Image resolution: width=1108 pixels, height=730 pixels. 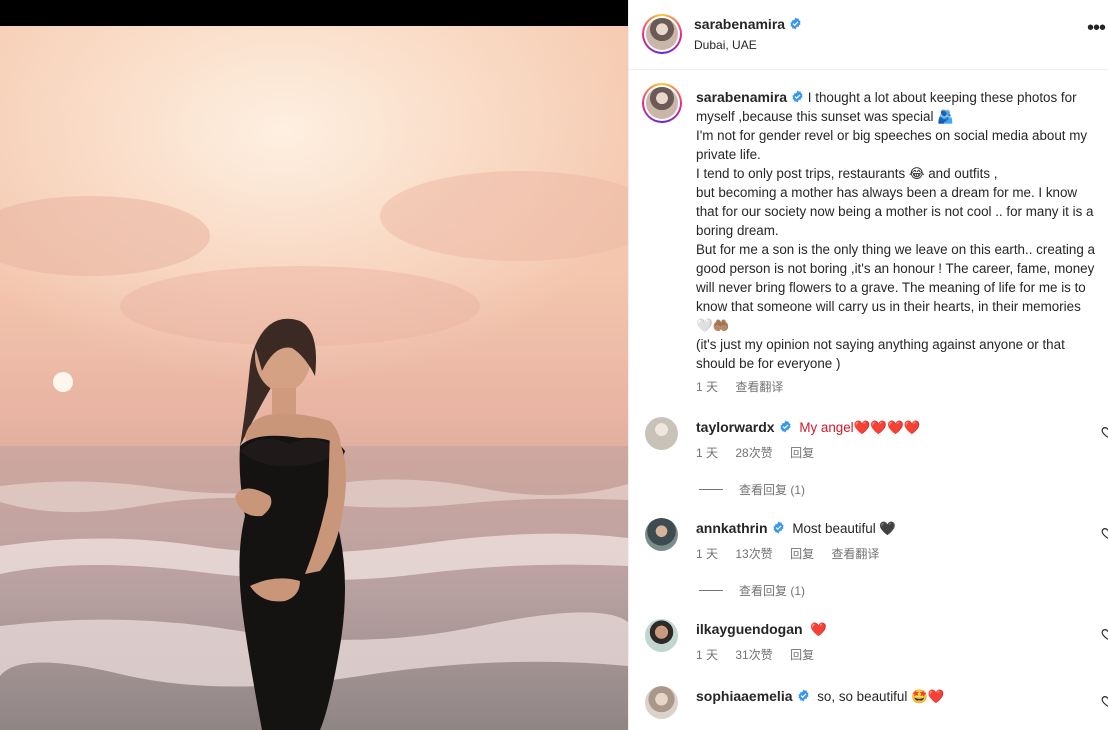 What do you see at coordinates (739, 24) in the screenshot?
I see `author-username: sarabenamira` at bounding box center [739, 24].